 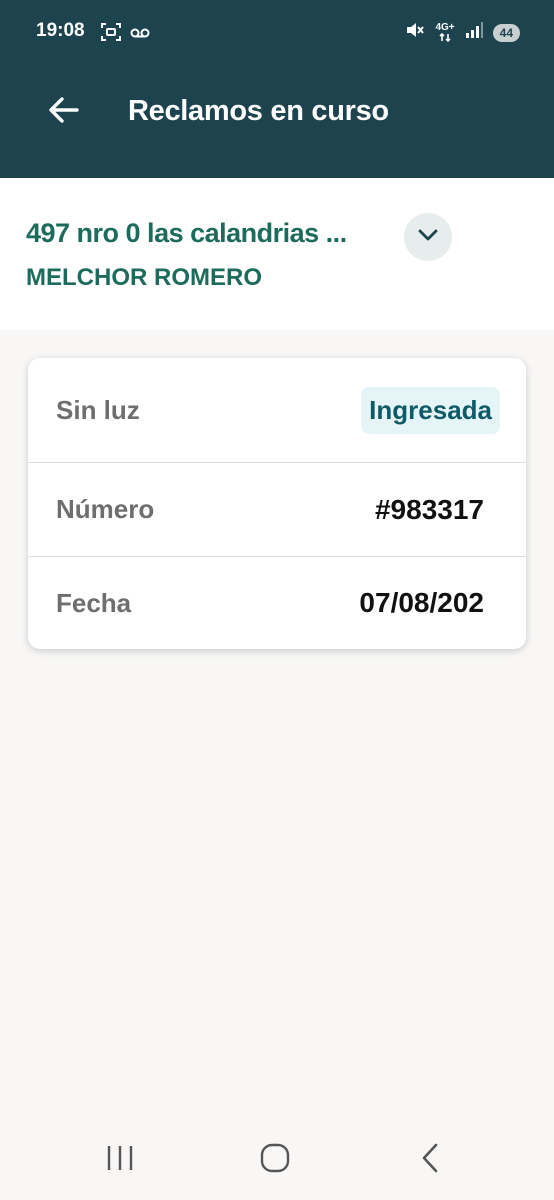 I want to click on claim-date-label: Fecha, so click(x=94, y=602).